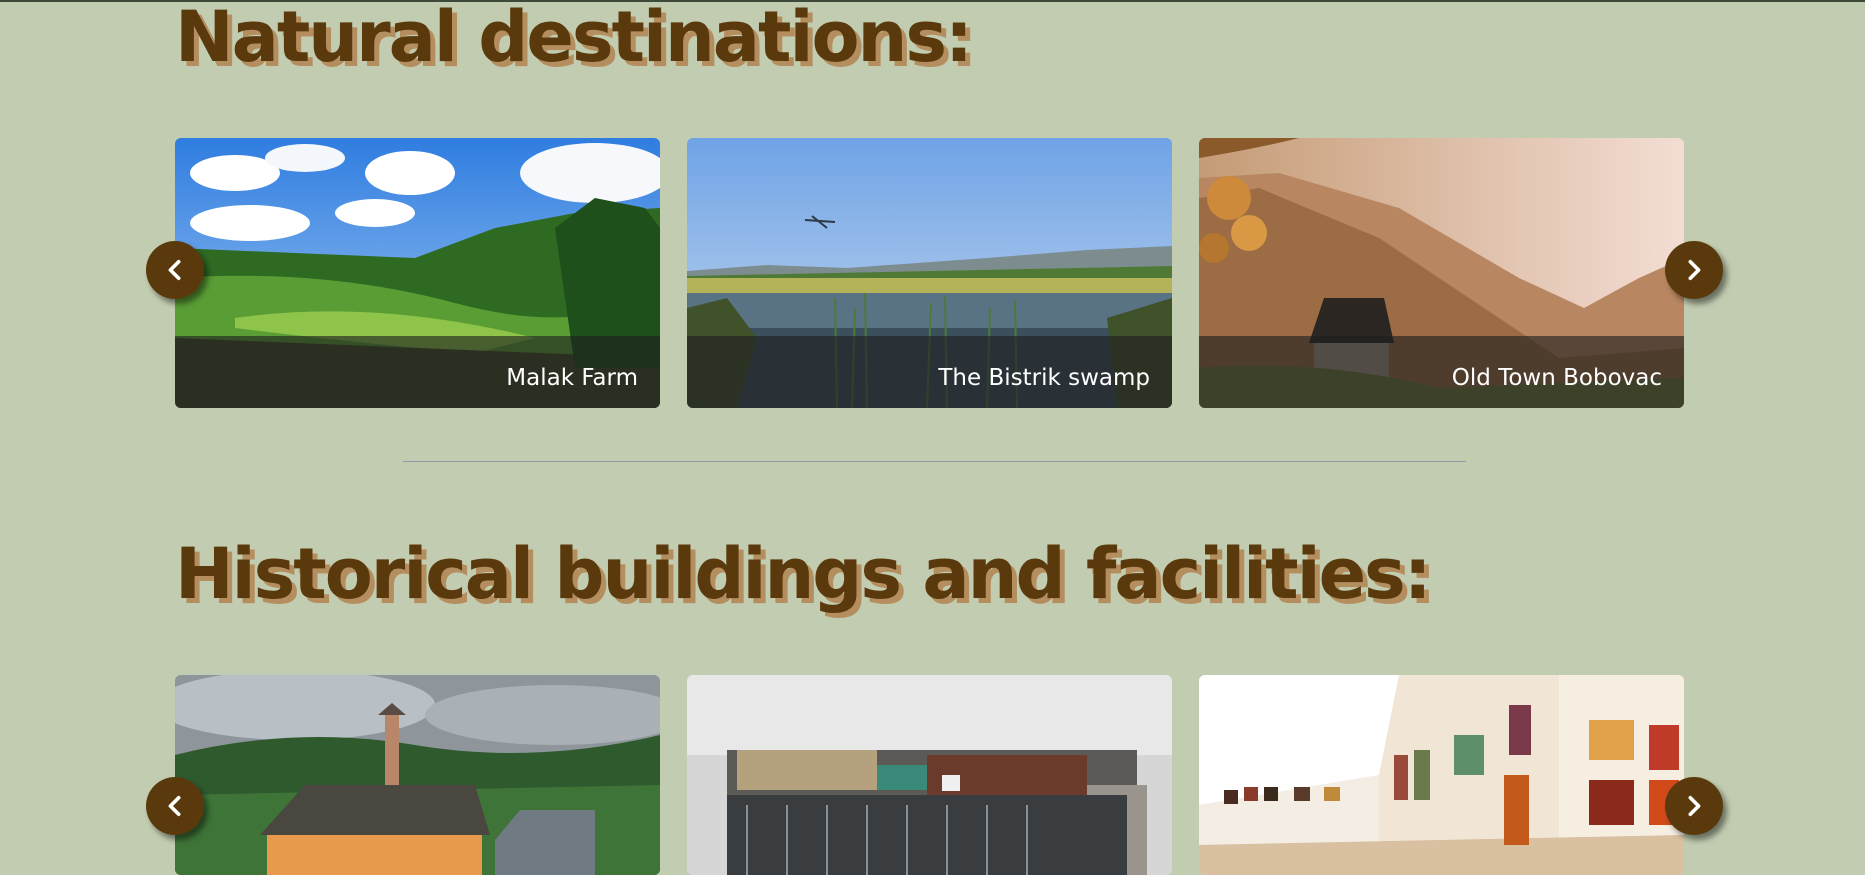 This screenshot has height=875, width=1865. Describe the element at coordinates (1044, 378) in the screenshot. I see `card-caption-text: The Bistrik swamp` at that location.